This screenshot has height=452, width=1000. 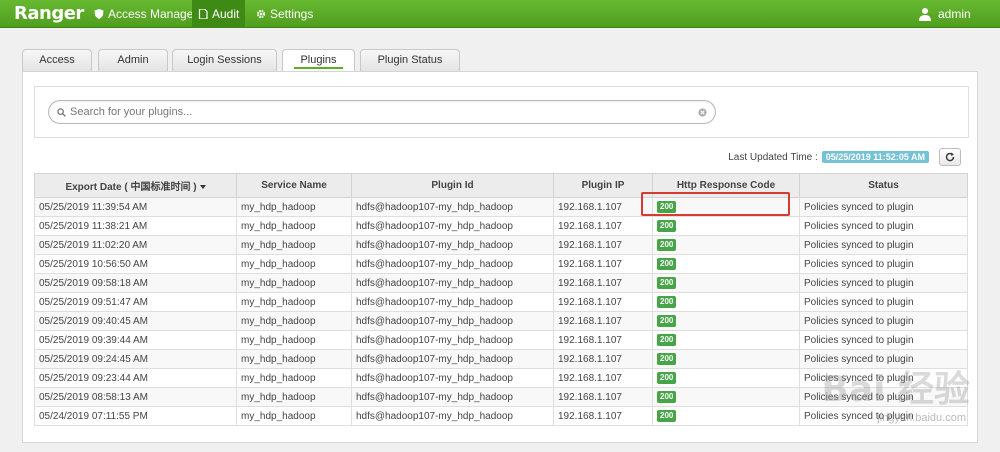 What do you see at coordinates (145, 14) in the screenshot?
I see `nav-access-manager: Access Manager` at bounding box center [145, 14].